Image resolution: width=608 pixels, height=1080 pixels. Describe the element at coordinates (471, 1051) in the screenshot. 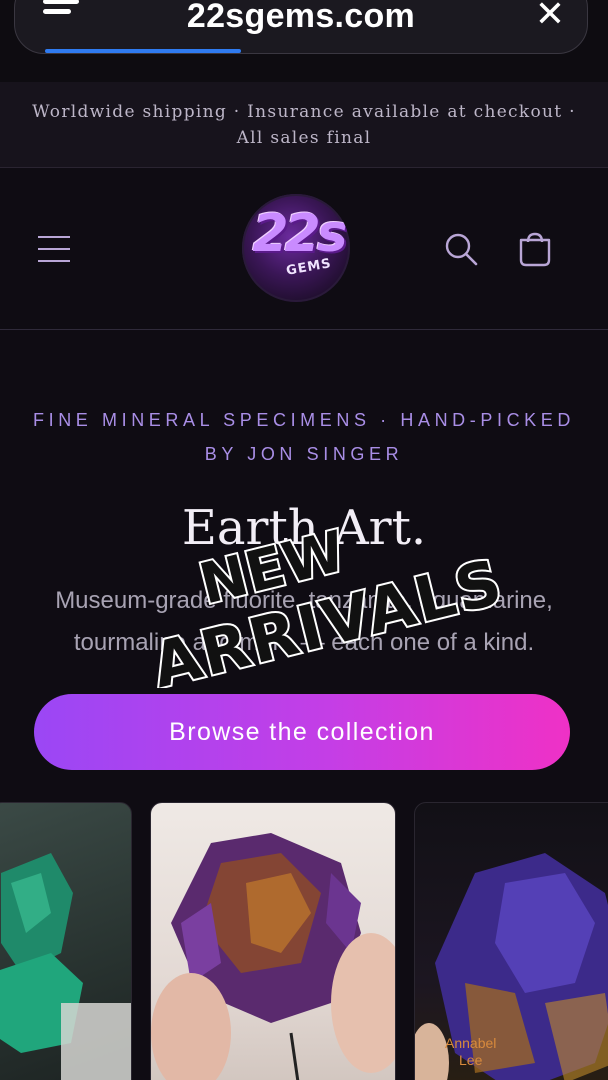

I see `photo-credit-watermark: Annabel Lee` at that location.